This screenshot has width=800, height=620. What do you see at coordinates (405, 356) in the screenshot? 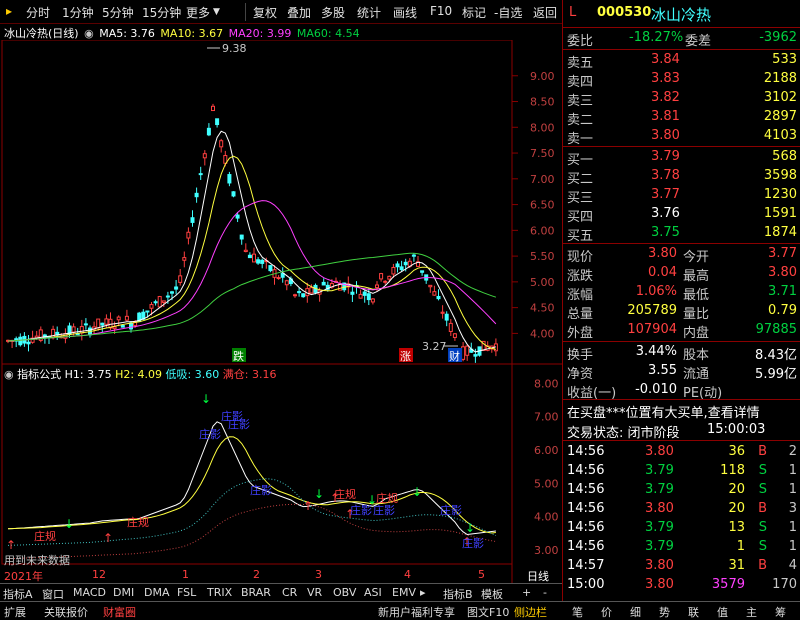
I see `marker-zhang: 涨` at bounding box center [405, 356].